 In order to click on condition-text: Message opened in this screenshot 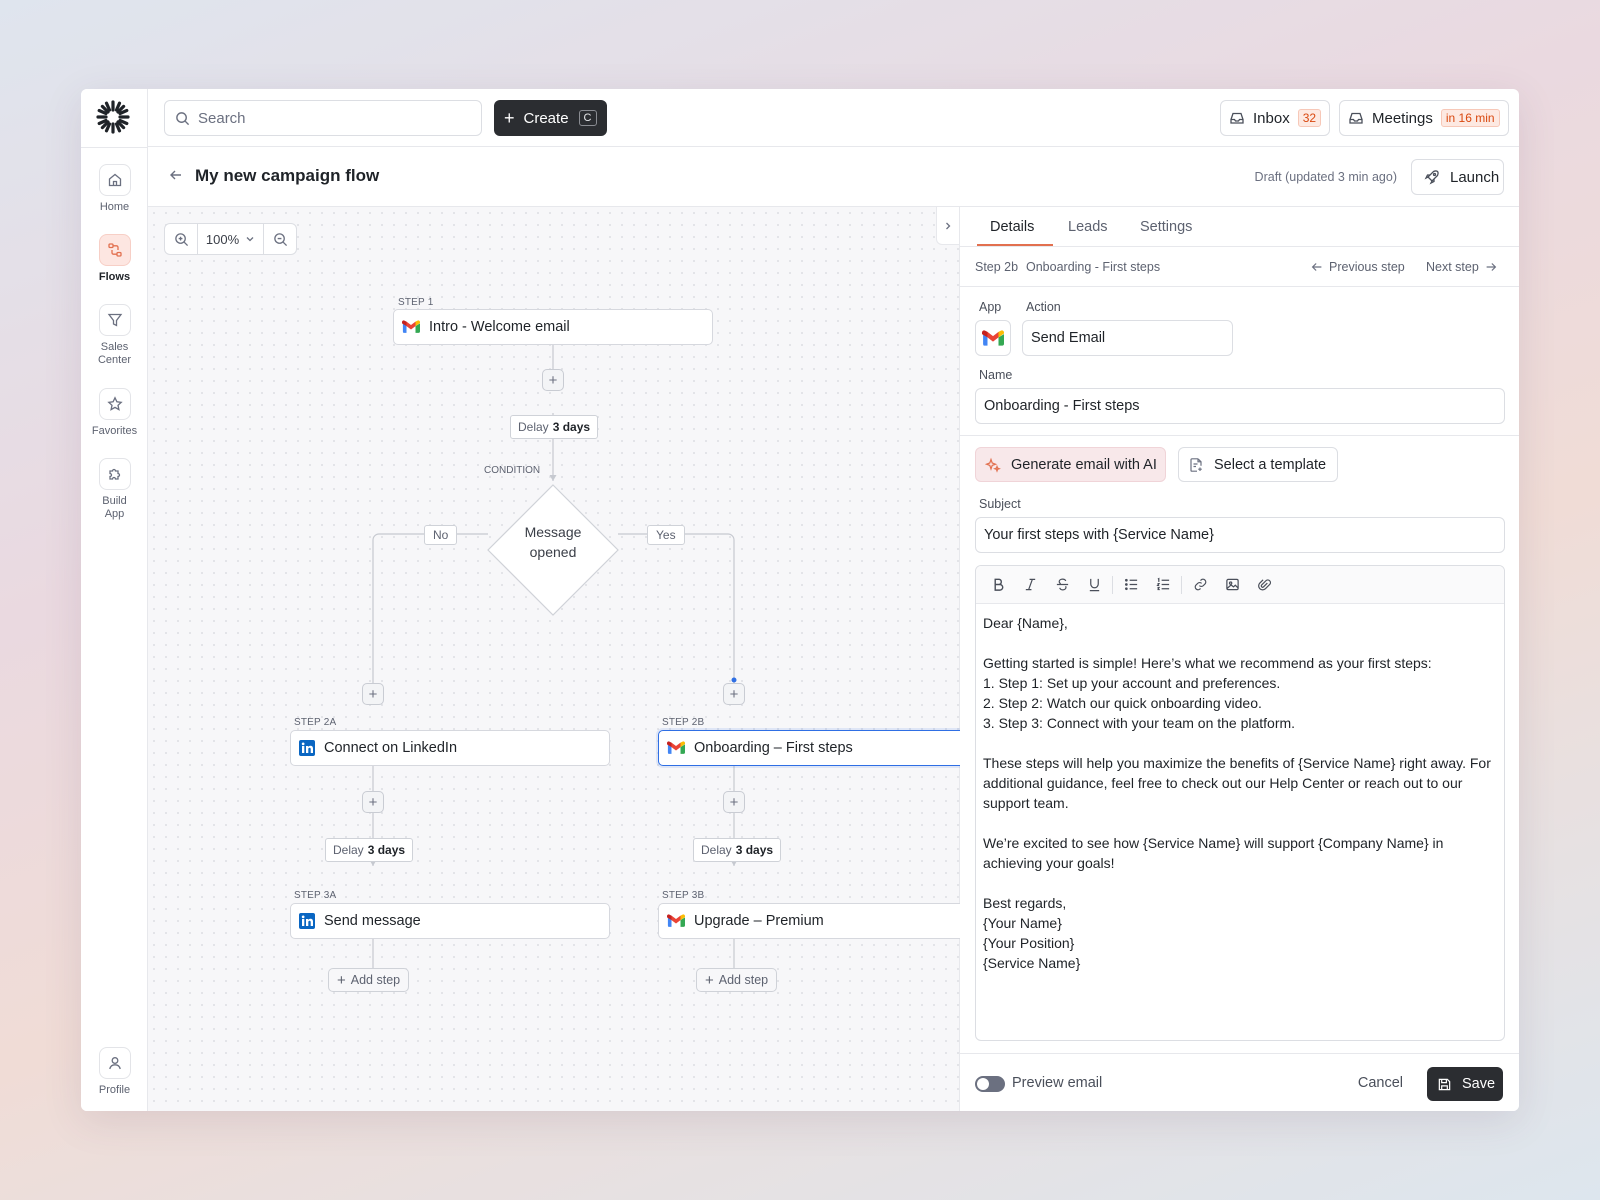, I will do `click(553, 542)`.